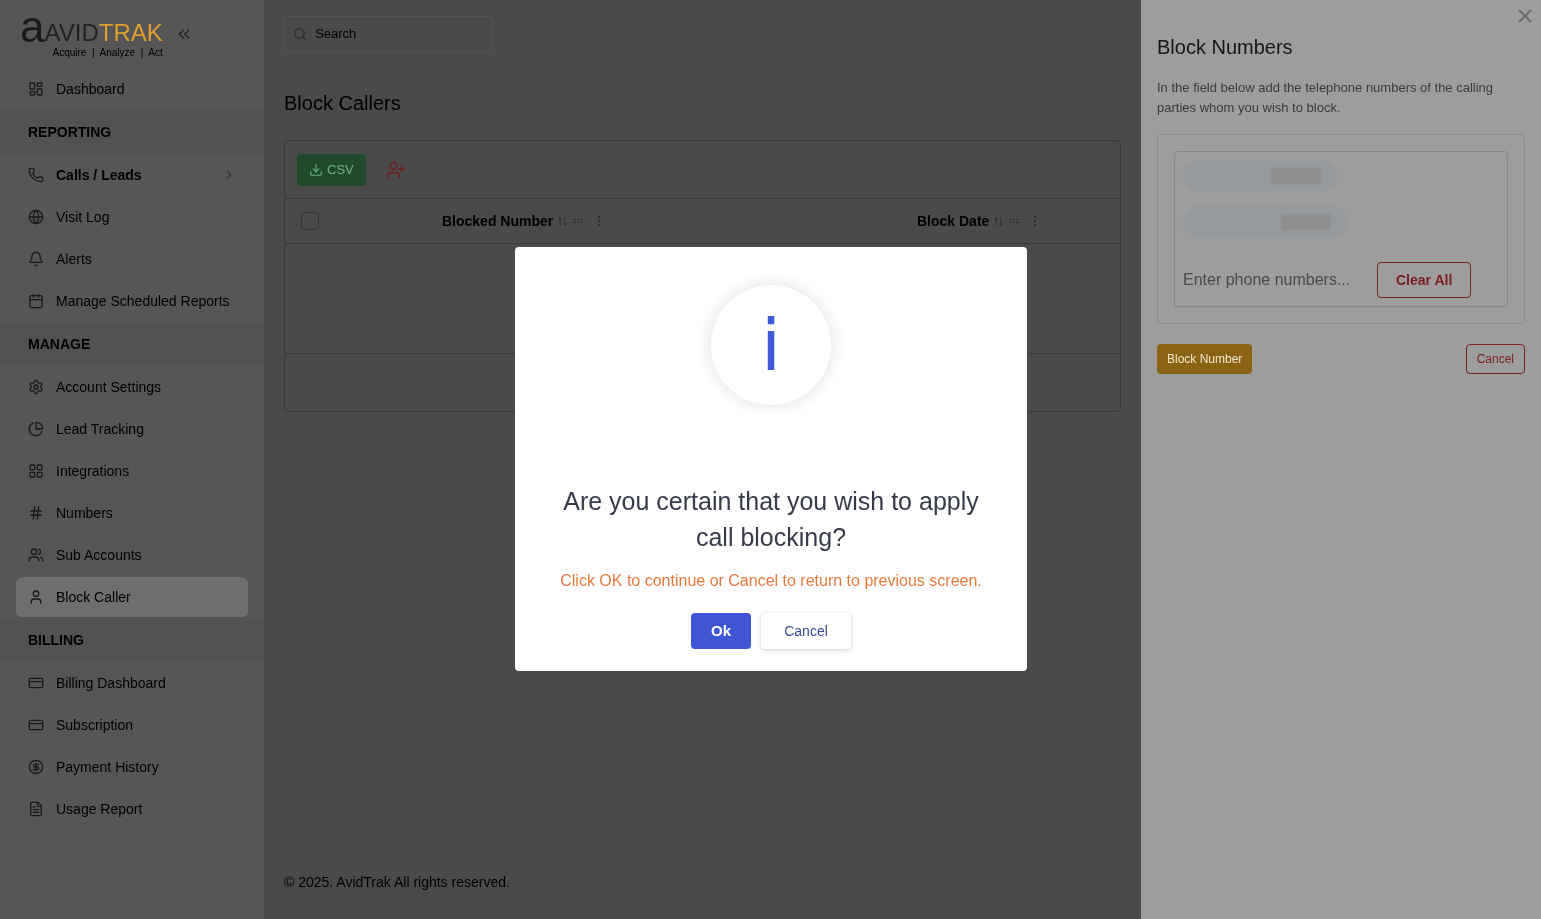  I want to click on dashboard-icon, so click(36, 89).